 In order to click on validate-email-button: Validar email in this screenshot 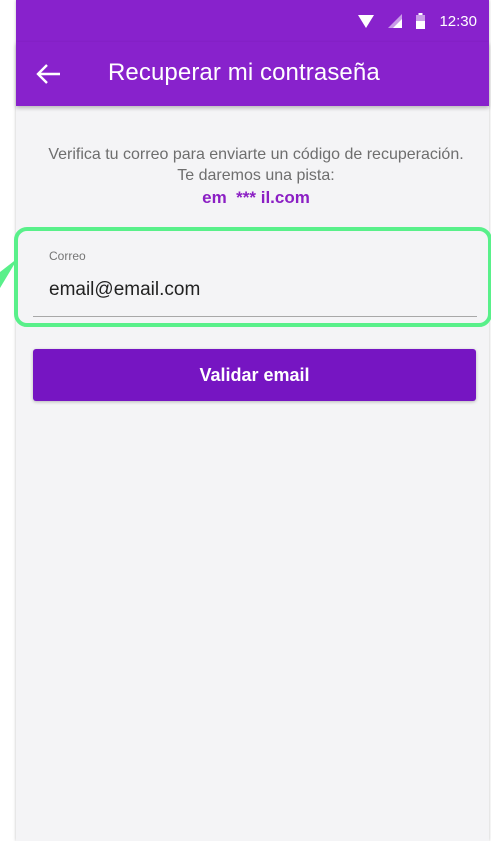, I will do `click(254, 375)`.